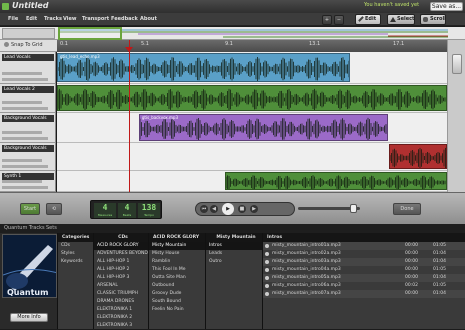  Describe the element at coordinates (177, 262) in the screenshot. I see `song-item: Ramblin` at that location.